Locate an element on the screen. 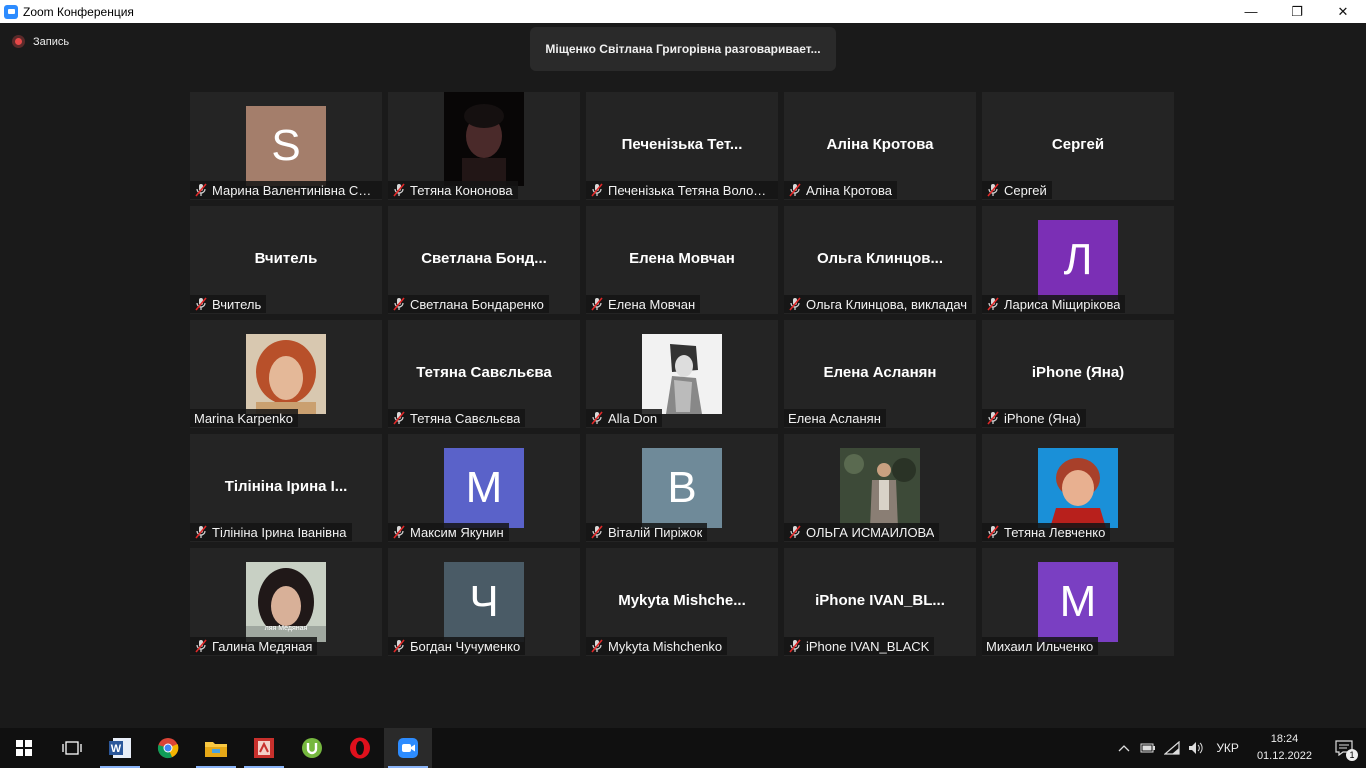  tray-overflow-chevron-icon is located at coordinates (1124, 748).